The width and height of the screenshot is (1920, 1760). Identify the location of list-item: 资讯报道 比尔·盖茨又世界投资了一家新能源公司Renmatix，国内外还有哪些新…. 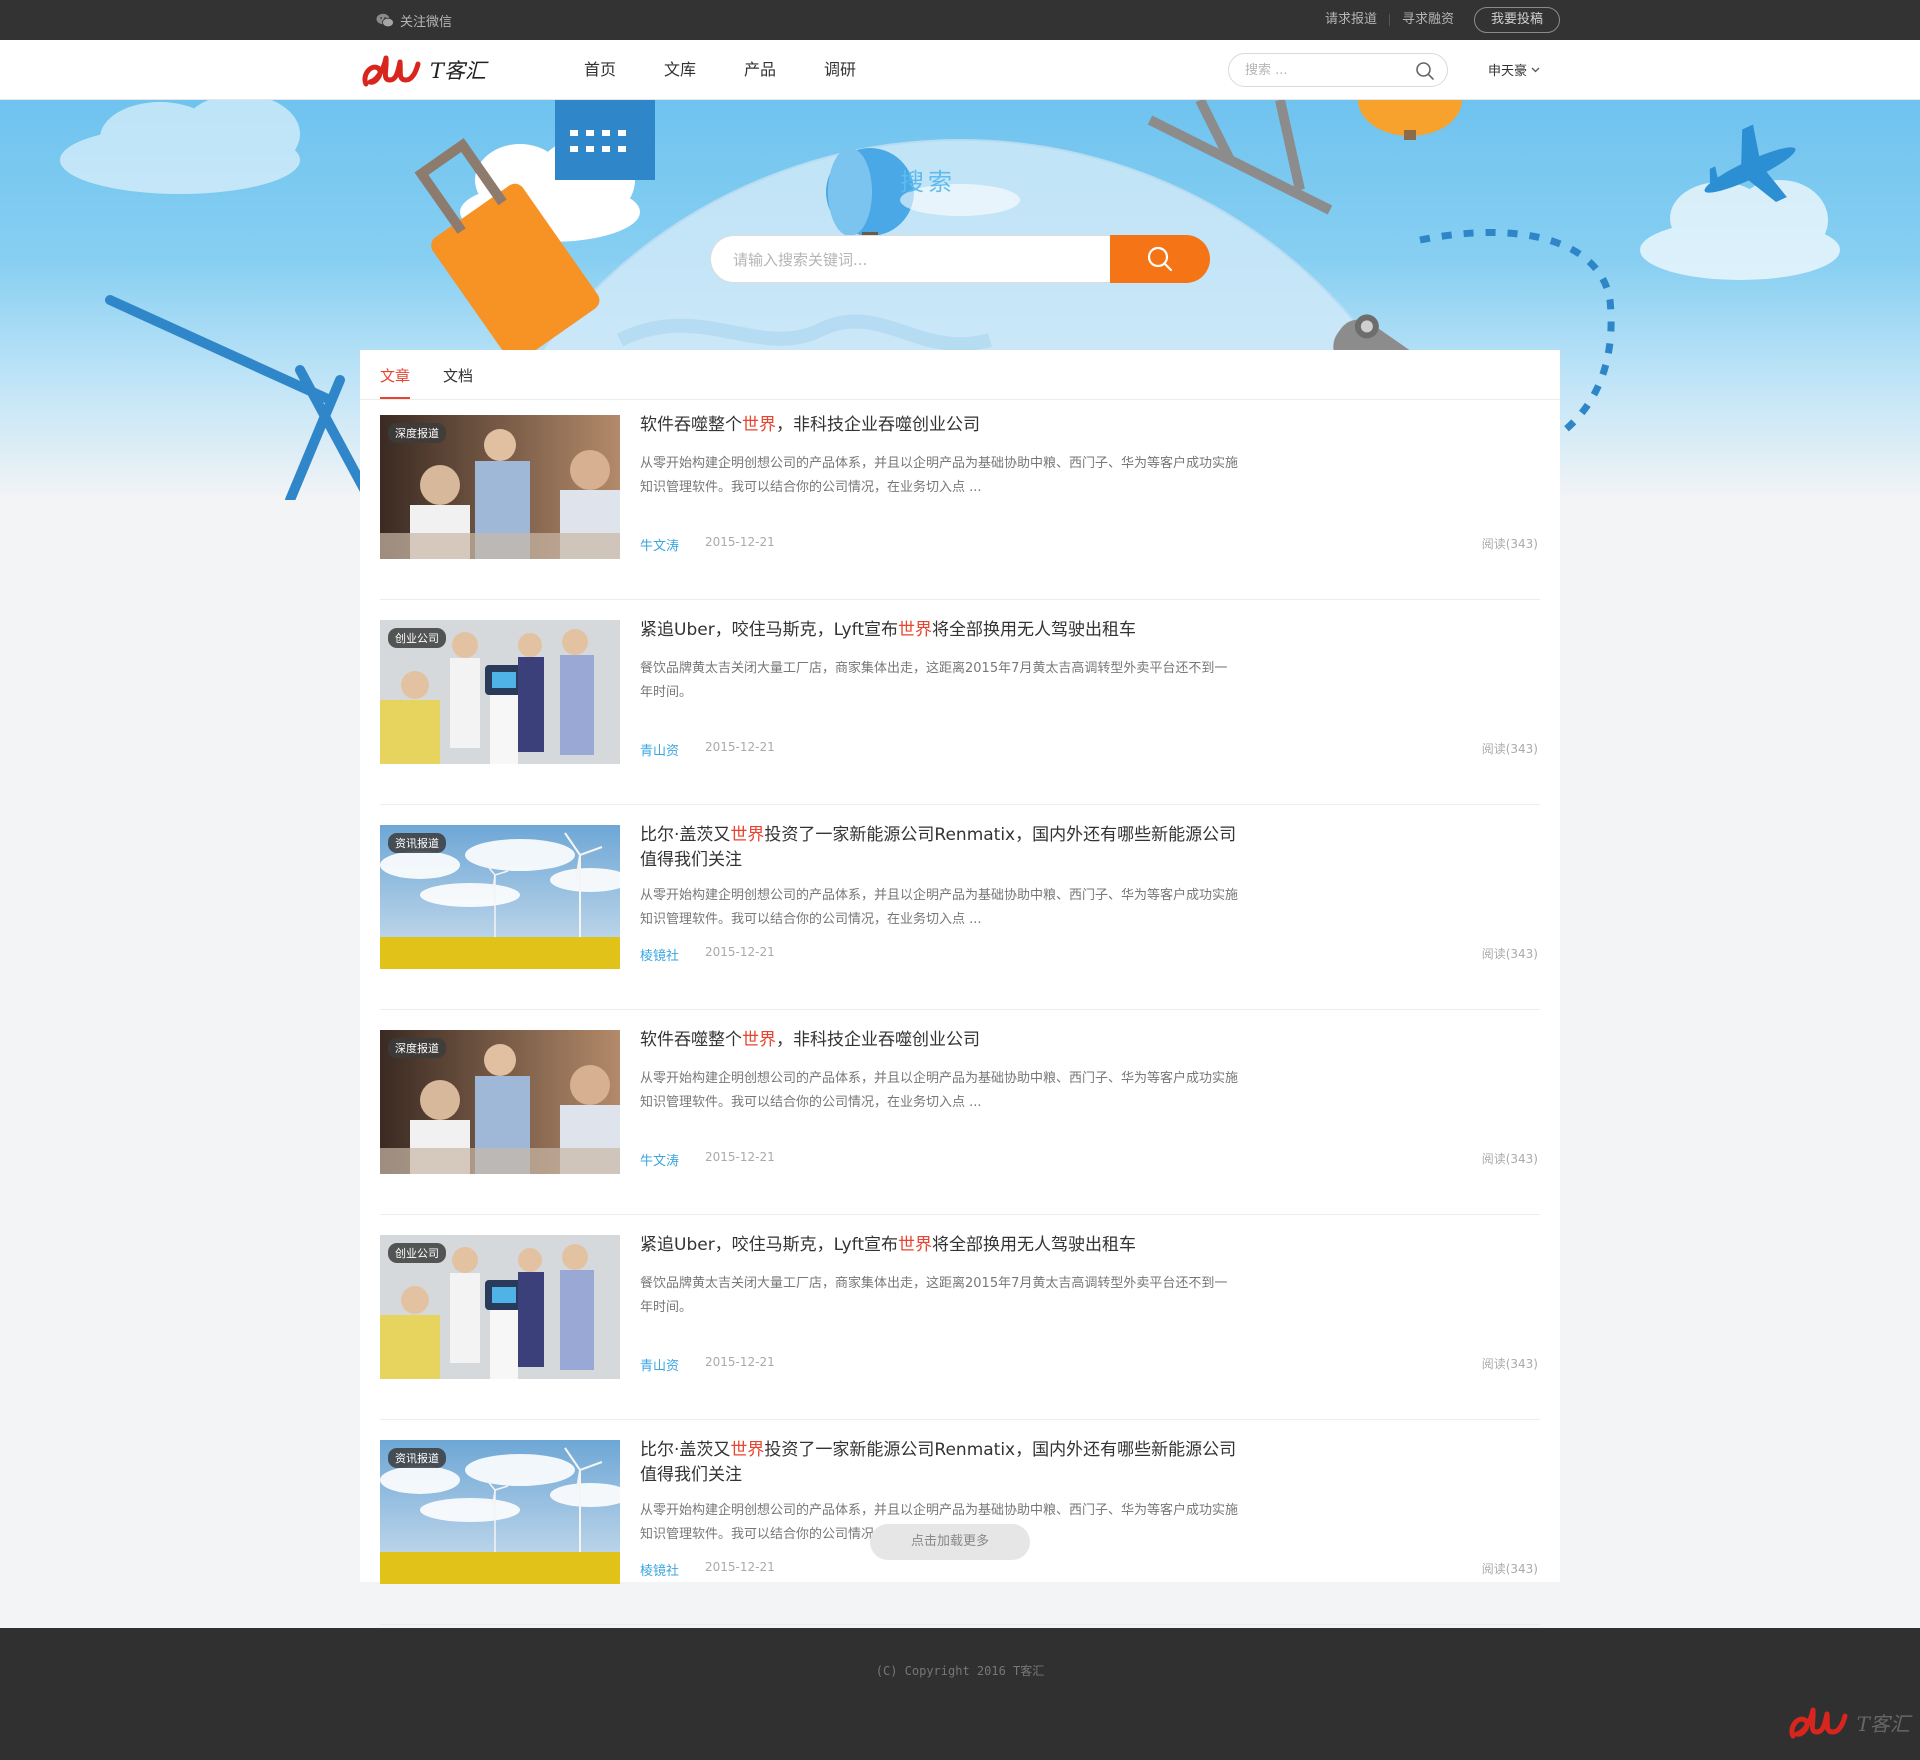
(960, 917).